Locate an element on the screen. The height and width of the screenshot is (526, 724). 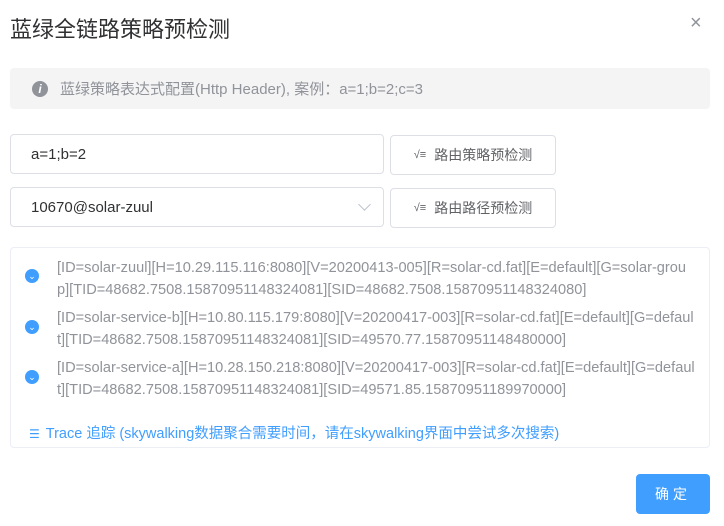
service-select: 10670@solar-zuul is located at coordinates (197, 207).